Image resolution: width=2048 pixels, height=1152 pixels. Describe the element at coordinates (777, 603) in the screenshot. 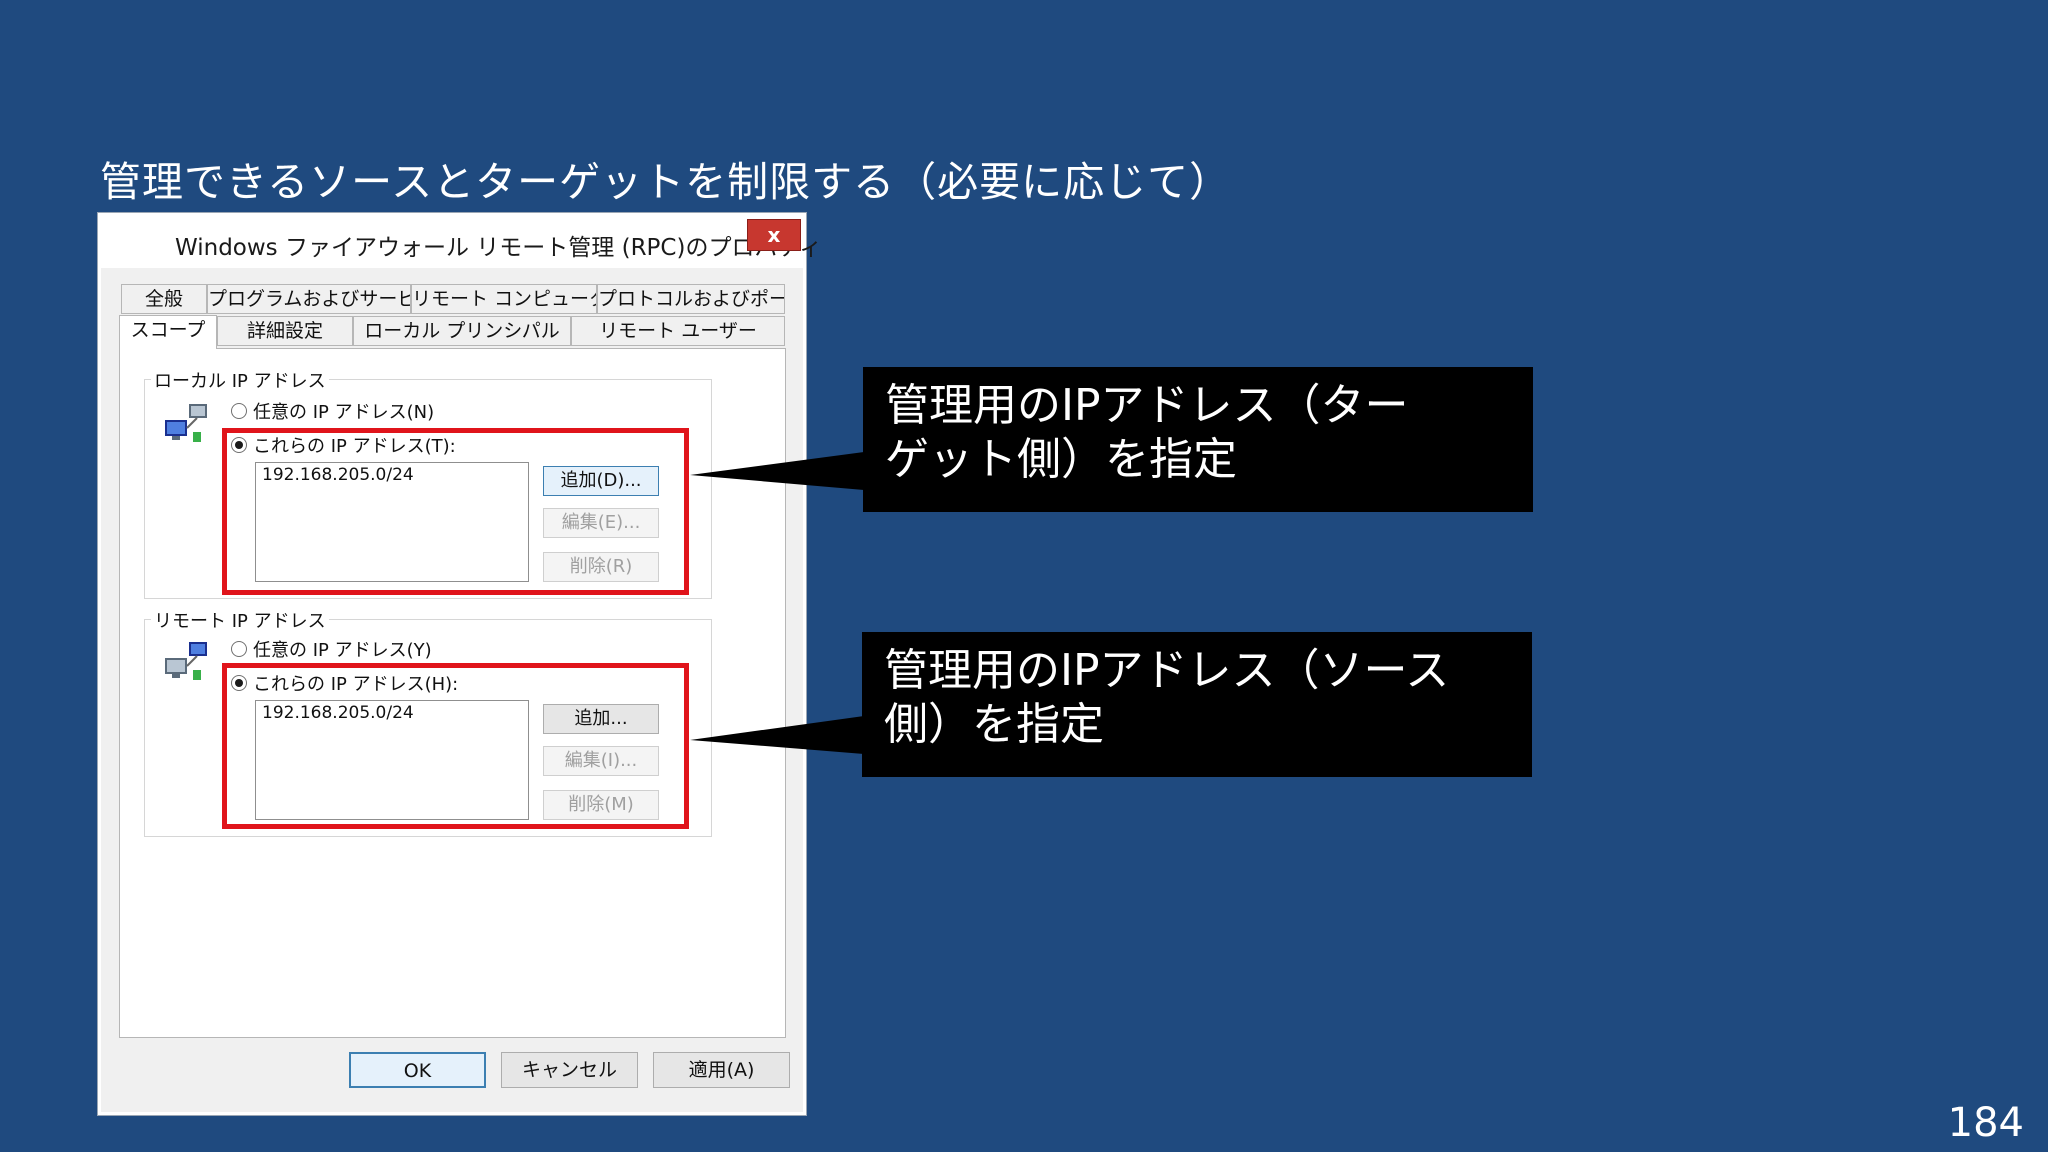

I see `callout-pointers` at that location.